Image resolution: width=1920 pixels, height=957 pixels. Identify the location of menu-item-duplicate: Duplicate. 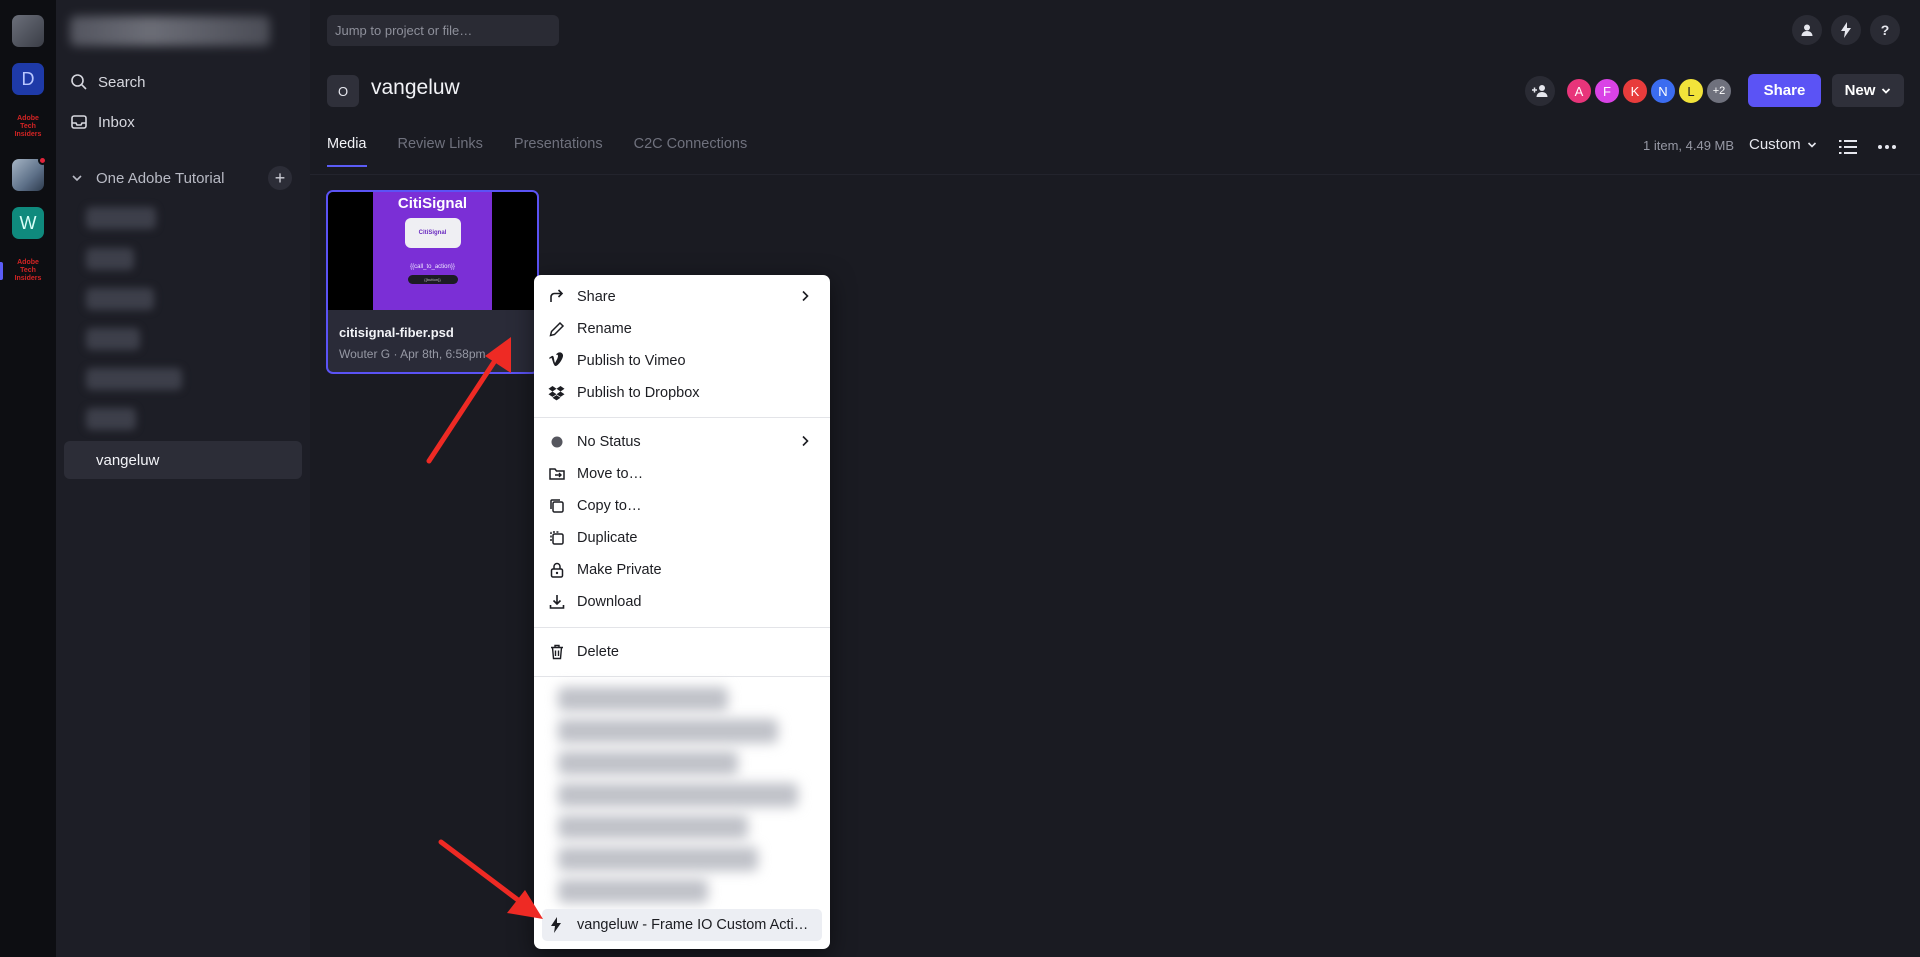
(682, 538).